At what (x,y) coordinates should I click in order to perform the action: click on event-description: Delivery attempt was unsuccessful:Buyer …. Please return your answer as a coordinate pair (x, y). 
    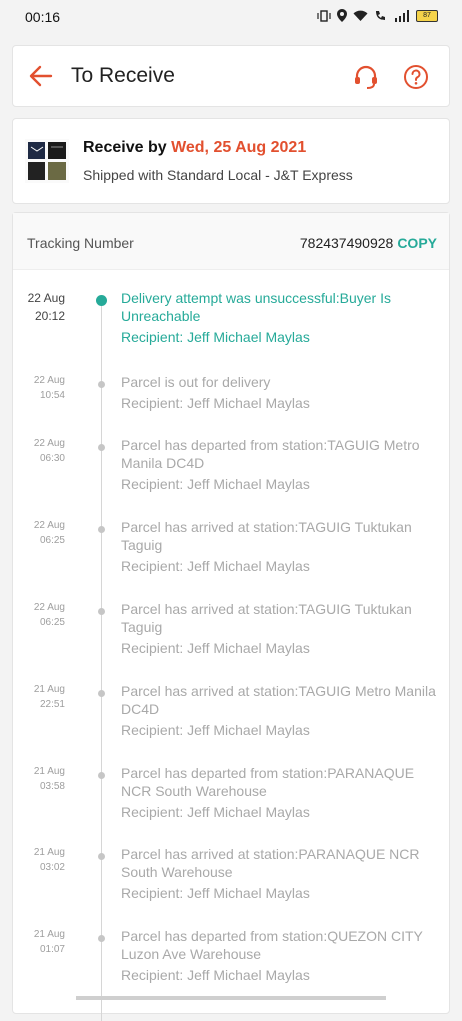
    Looking at the image, I should click on (281, 317).